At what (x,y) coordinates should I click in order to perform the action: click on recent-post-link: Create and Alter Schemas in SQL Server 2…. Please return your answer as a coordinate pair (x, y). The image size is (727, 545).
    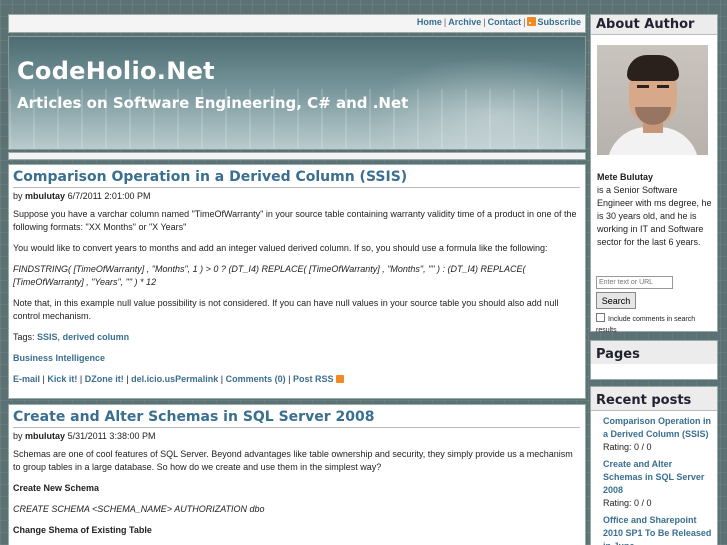
    Looking at the image, I should click on (658, 477).